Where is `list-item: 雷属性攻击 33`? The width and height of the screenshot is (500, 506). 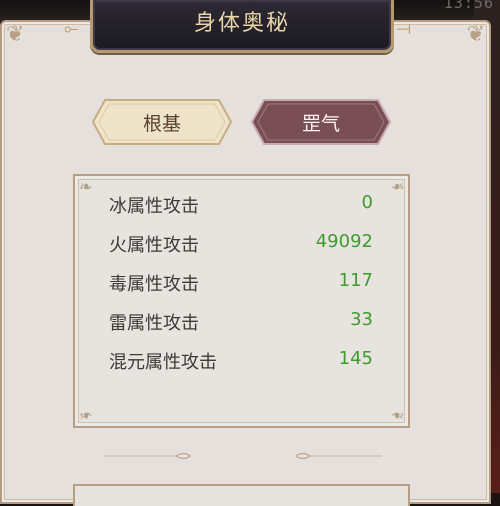 list-item: 雷属性攻击 33 is located at coordinates (241, 321).